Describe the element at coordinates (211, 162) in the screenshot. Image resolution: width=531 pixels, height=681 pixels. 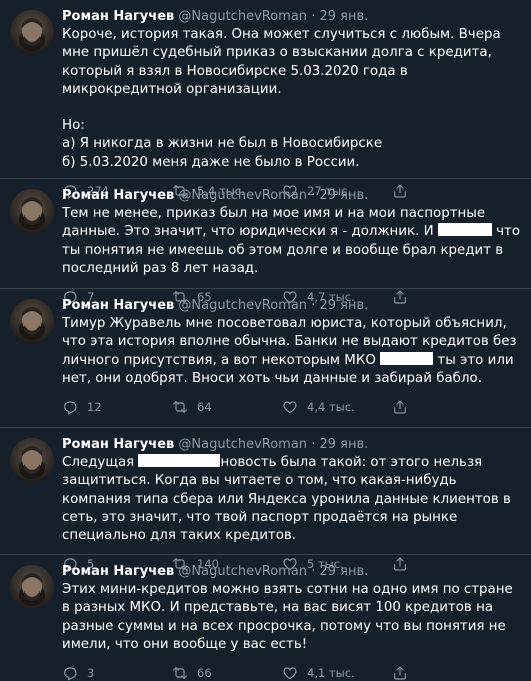
I see `tweet-paragraph: б) 5.03.2020 меня даже не было в России.` at that location.